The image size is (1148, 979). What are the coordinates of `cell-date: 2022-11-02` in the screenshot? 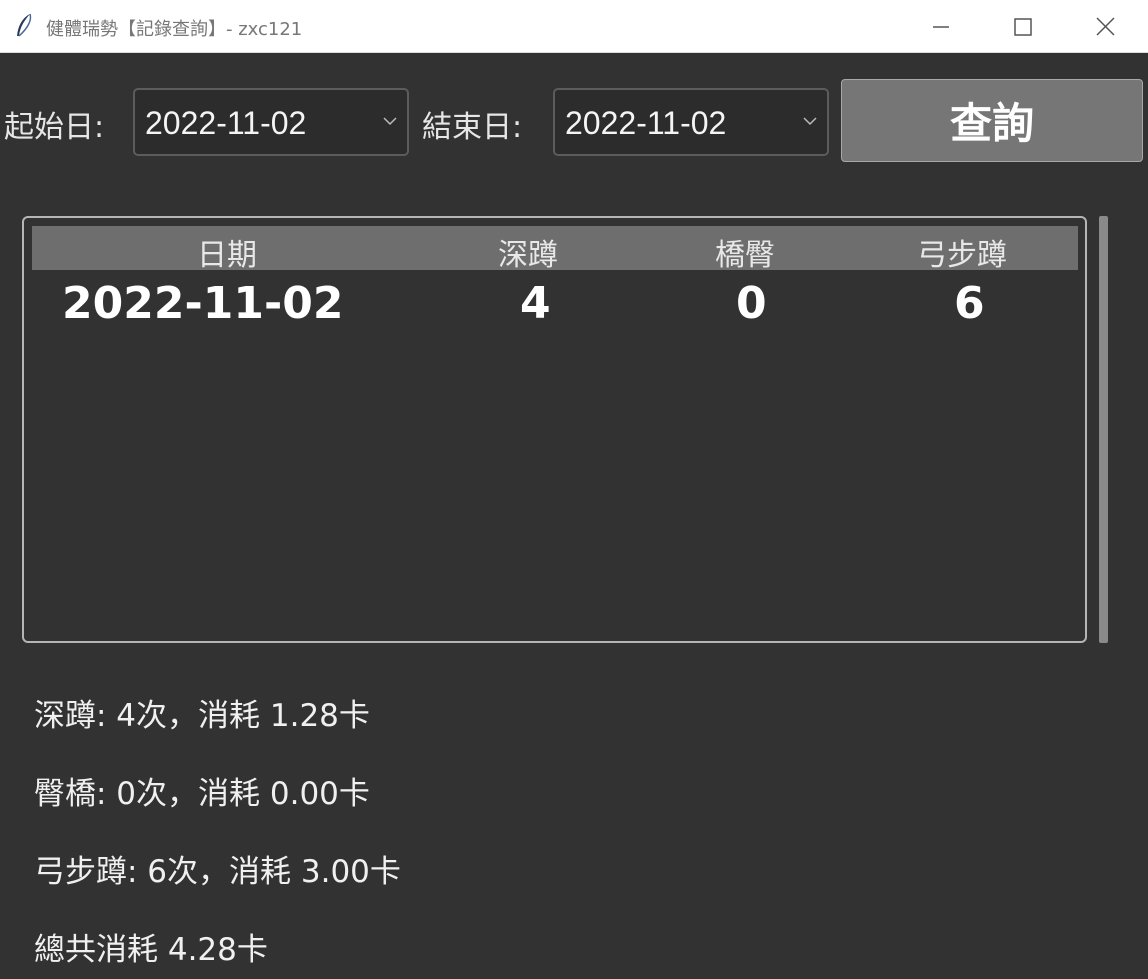 It's located at (203, 303).